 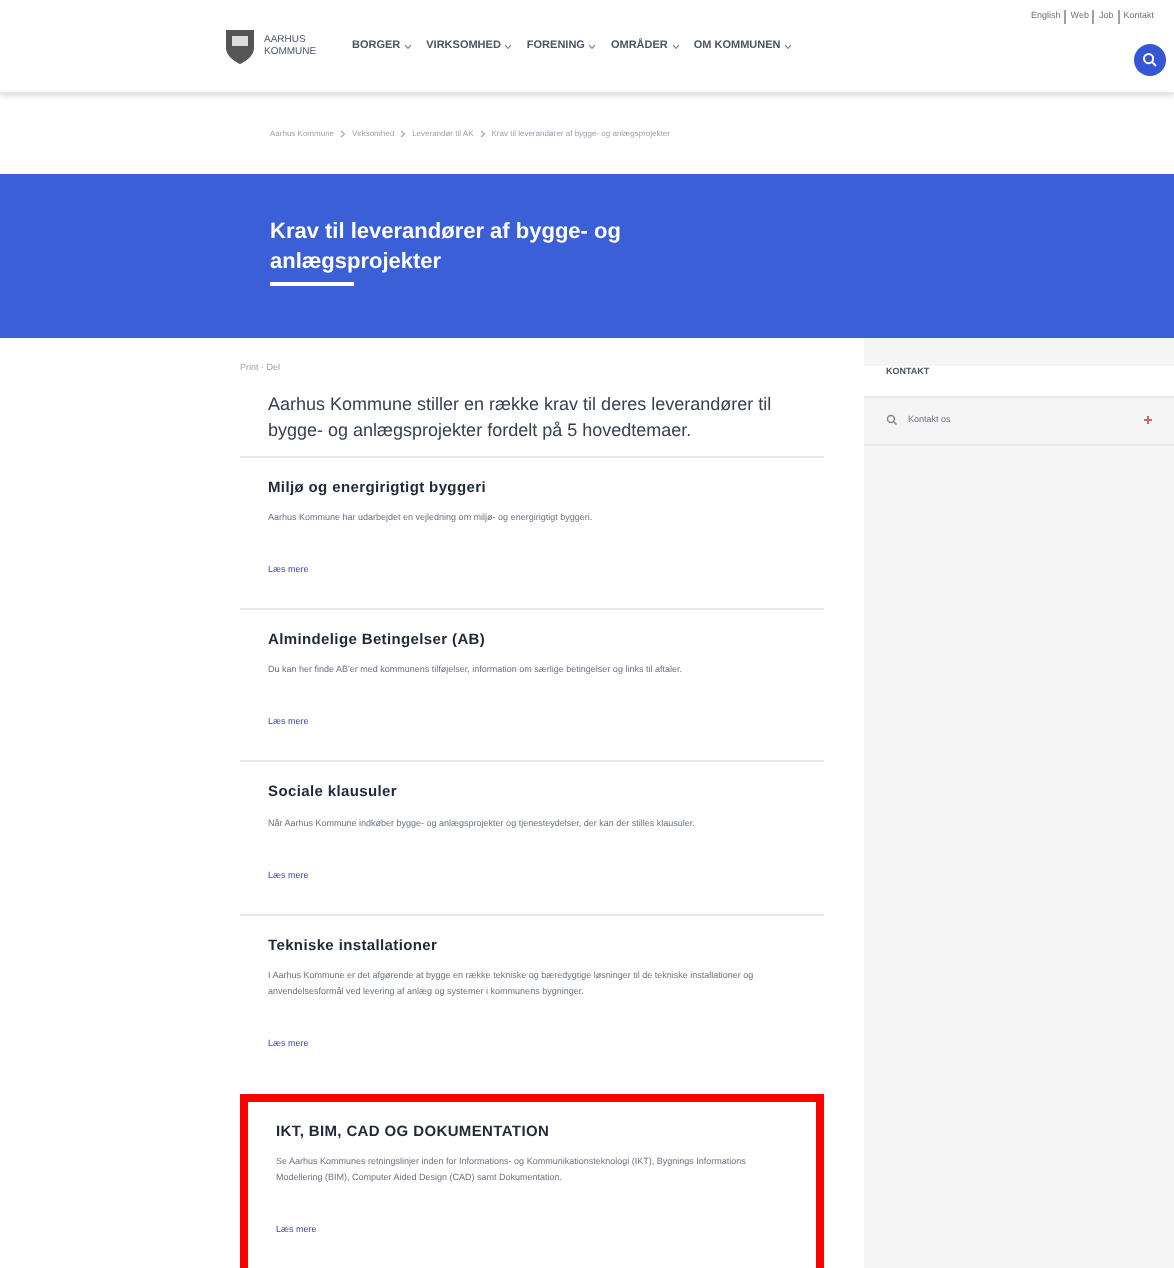 What do you see at coordinates (520, 417) in the screenshot?
I see `intro-text: Aarhus Kommune stiller en række krav til deres leverandører til bygge- og anlægsprojekter fordelt på 5 hovedtemaer.` at bounding box center [520, 417].